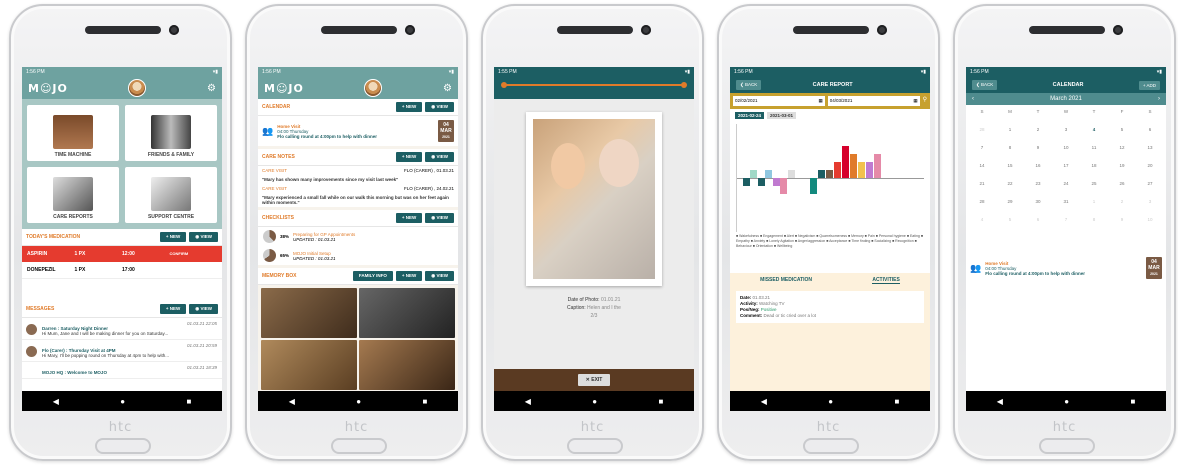 This screenshot has width=1178, height=465. Describe the element at coordinates (1066, 219) in the screenshot. I see `calendar-day: 7` at that location.